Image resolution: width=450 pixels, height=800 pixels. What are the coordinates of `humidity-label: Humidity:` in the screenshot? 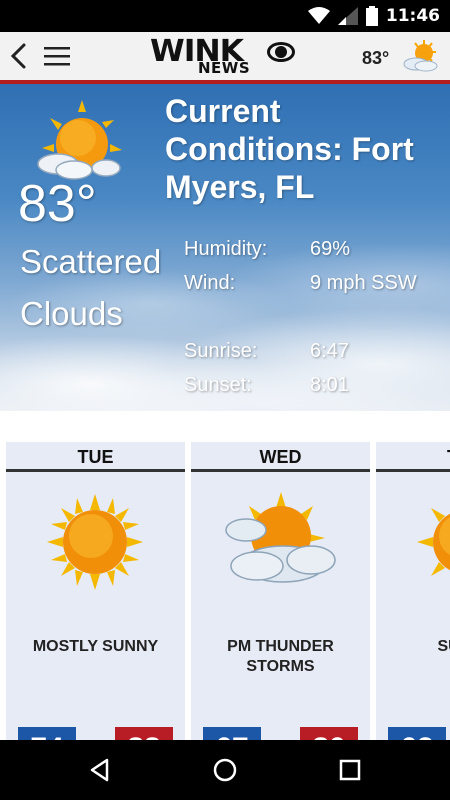 It's located at (226, 249).